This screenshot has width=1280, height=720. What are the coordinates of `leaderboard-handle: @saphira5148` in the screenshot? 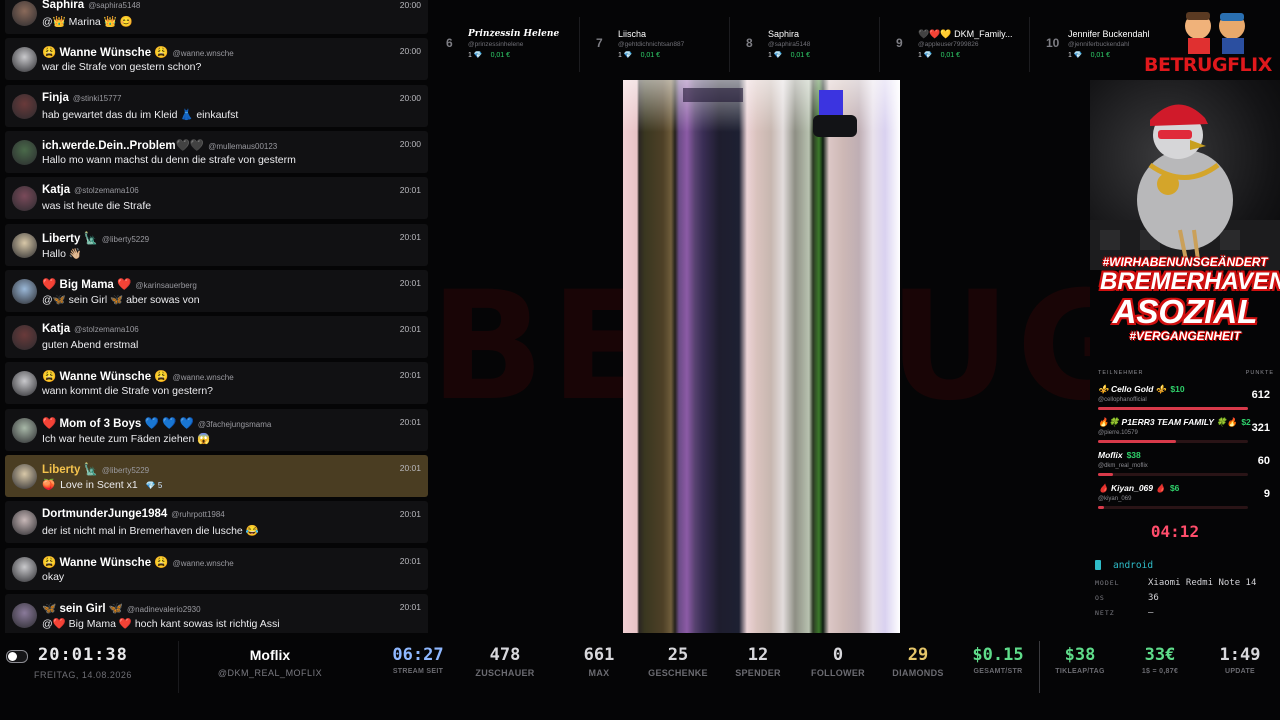 It's located at (789, 44).